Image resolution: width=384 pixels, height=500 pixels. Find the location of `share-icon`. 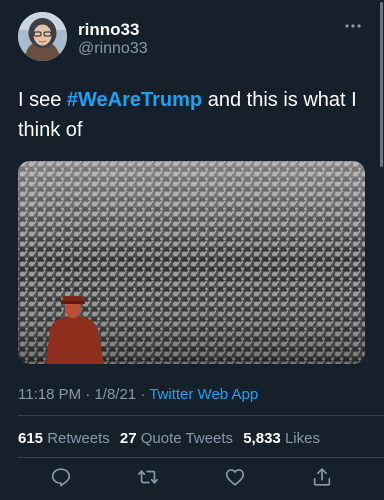

share-icon is located at coordinates (322, 477).